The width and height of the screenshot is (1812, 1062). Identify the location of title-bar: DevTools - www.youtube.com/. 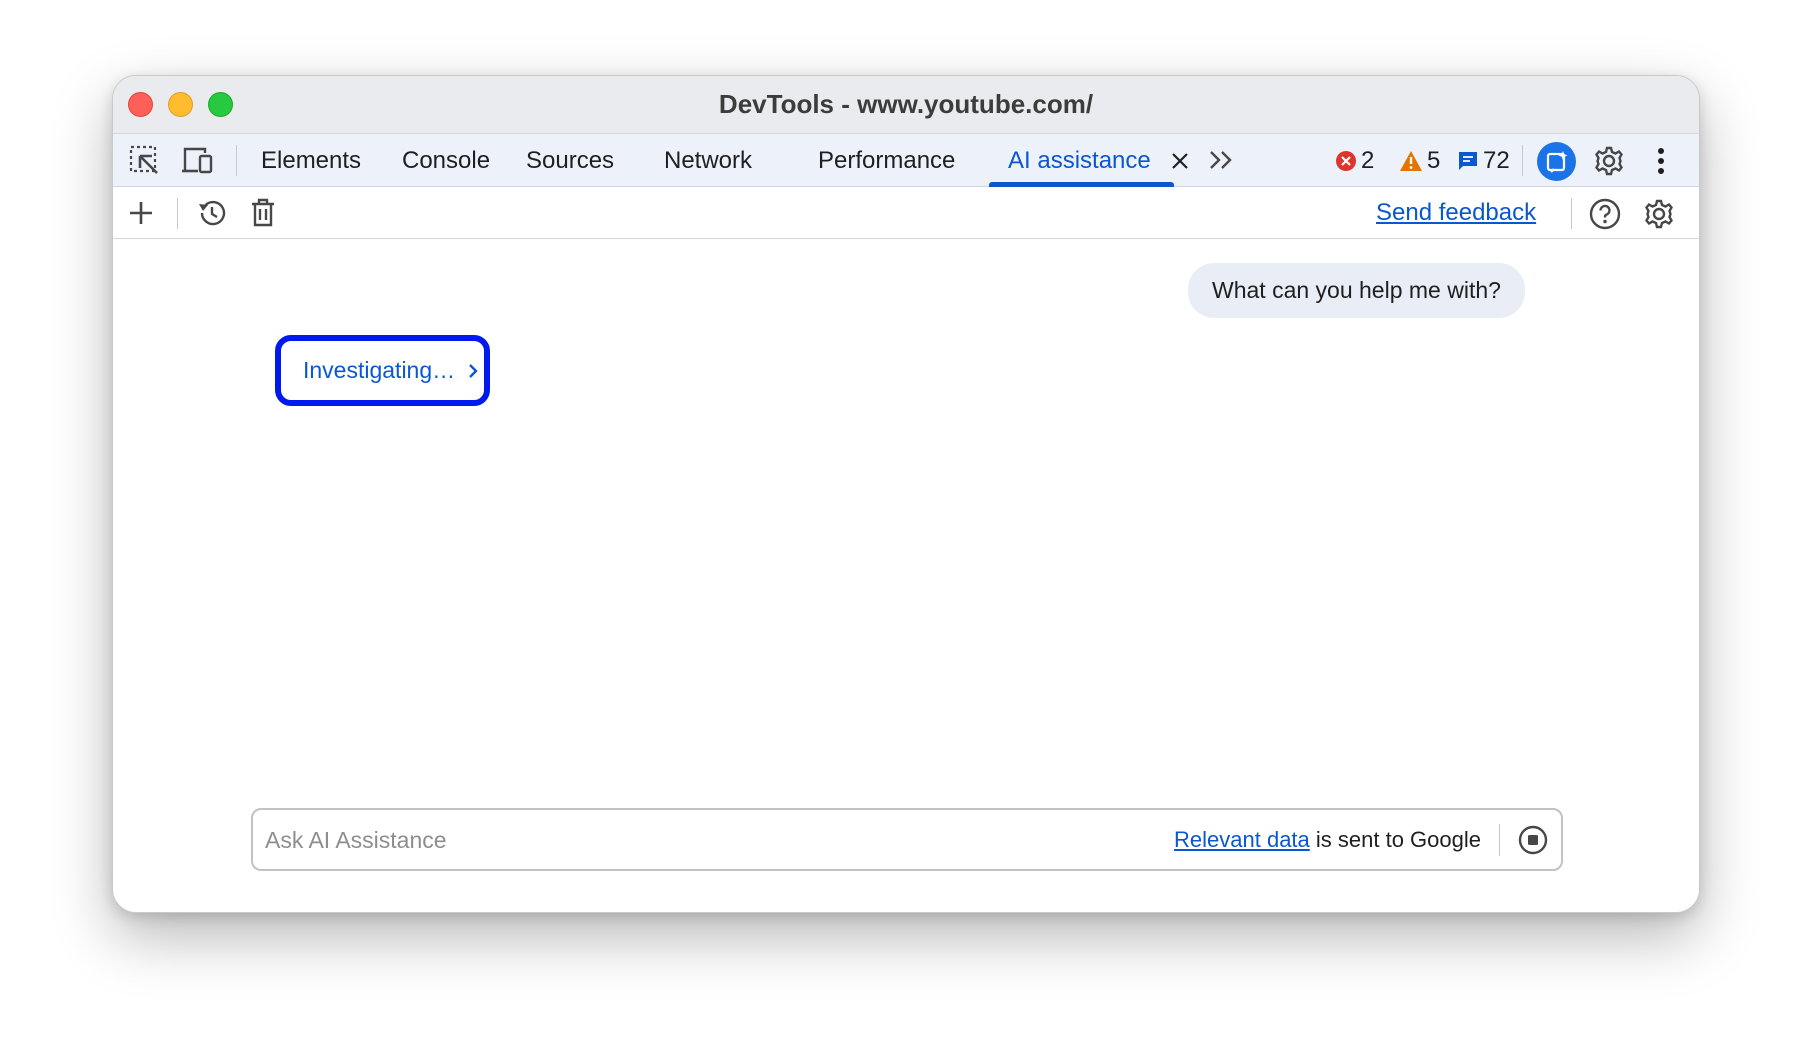
(906, 105).